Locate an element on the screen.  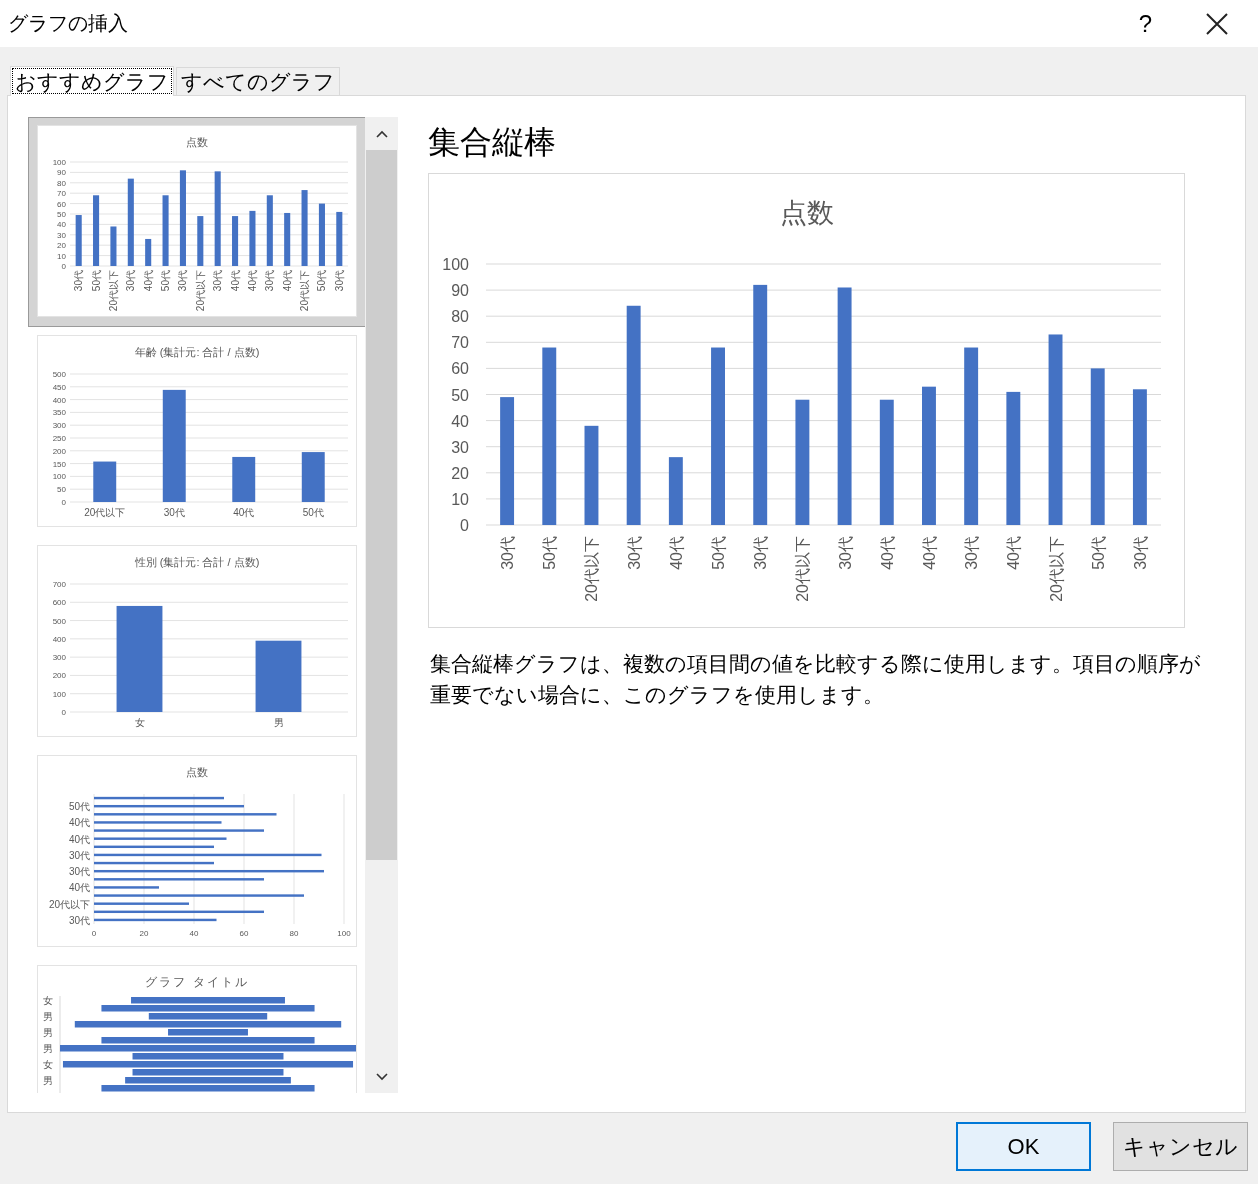
tab: おすすめグラフ is located at coordinates (92, 81).